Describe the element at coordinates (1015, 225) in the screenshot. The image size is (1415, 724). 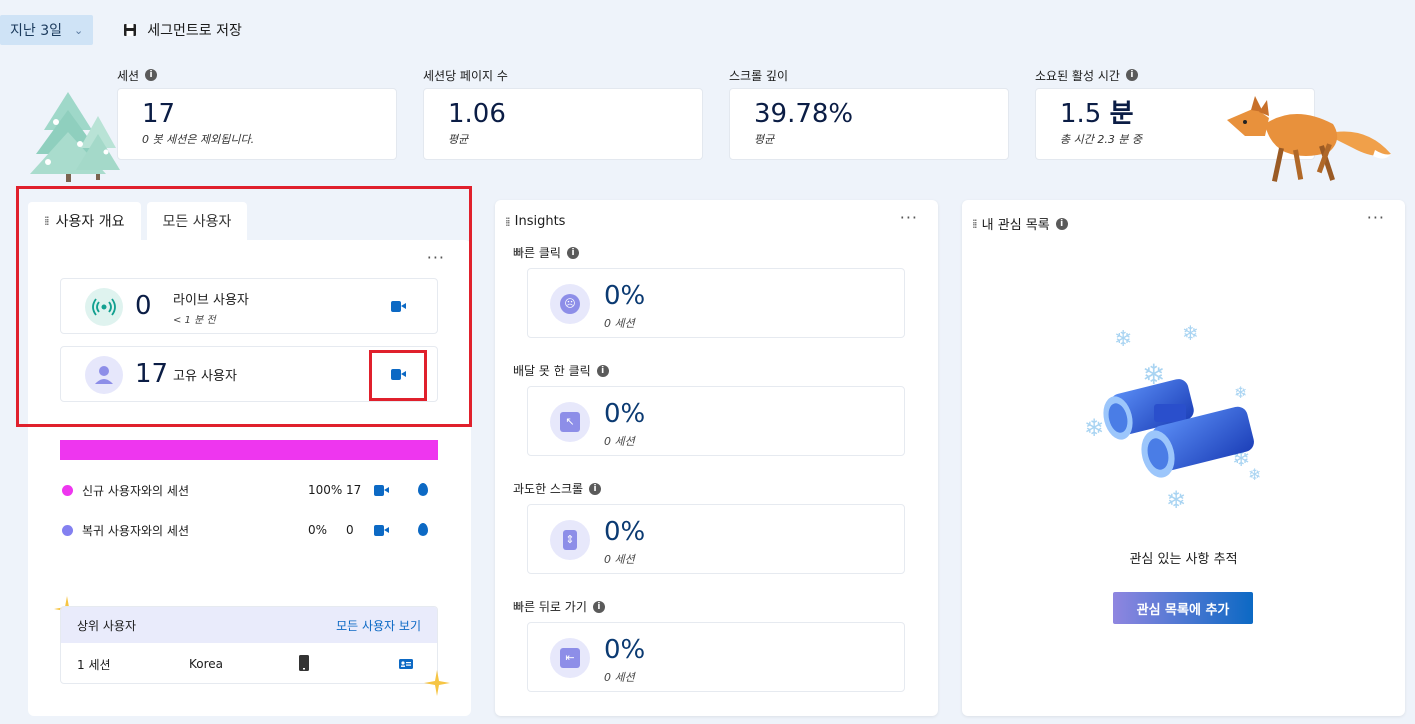
I see `panel-title: 내 관심 목록` at that location.